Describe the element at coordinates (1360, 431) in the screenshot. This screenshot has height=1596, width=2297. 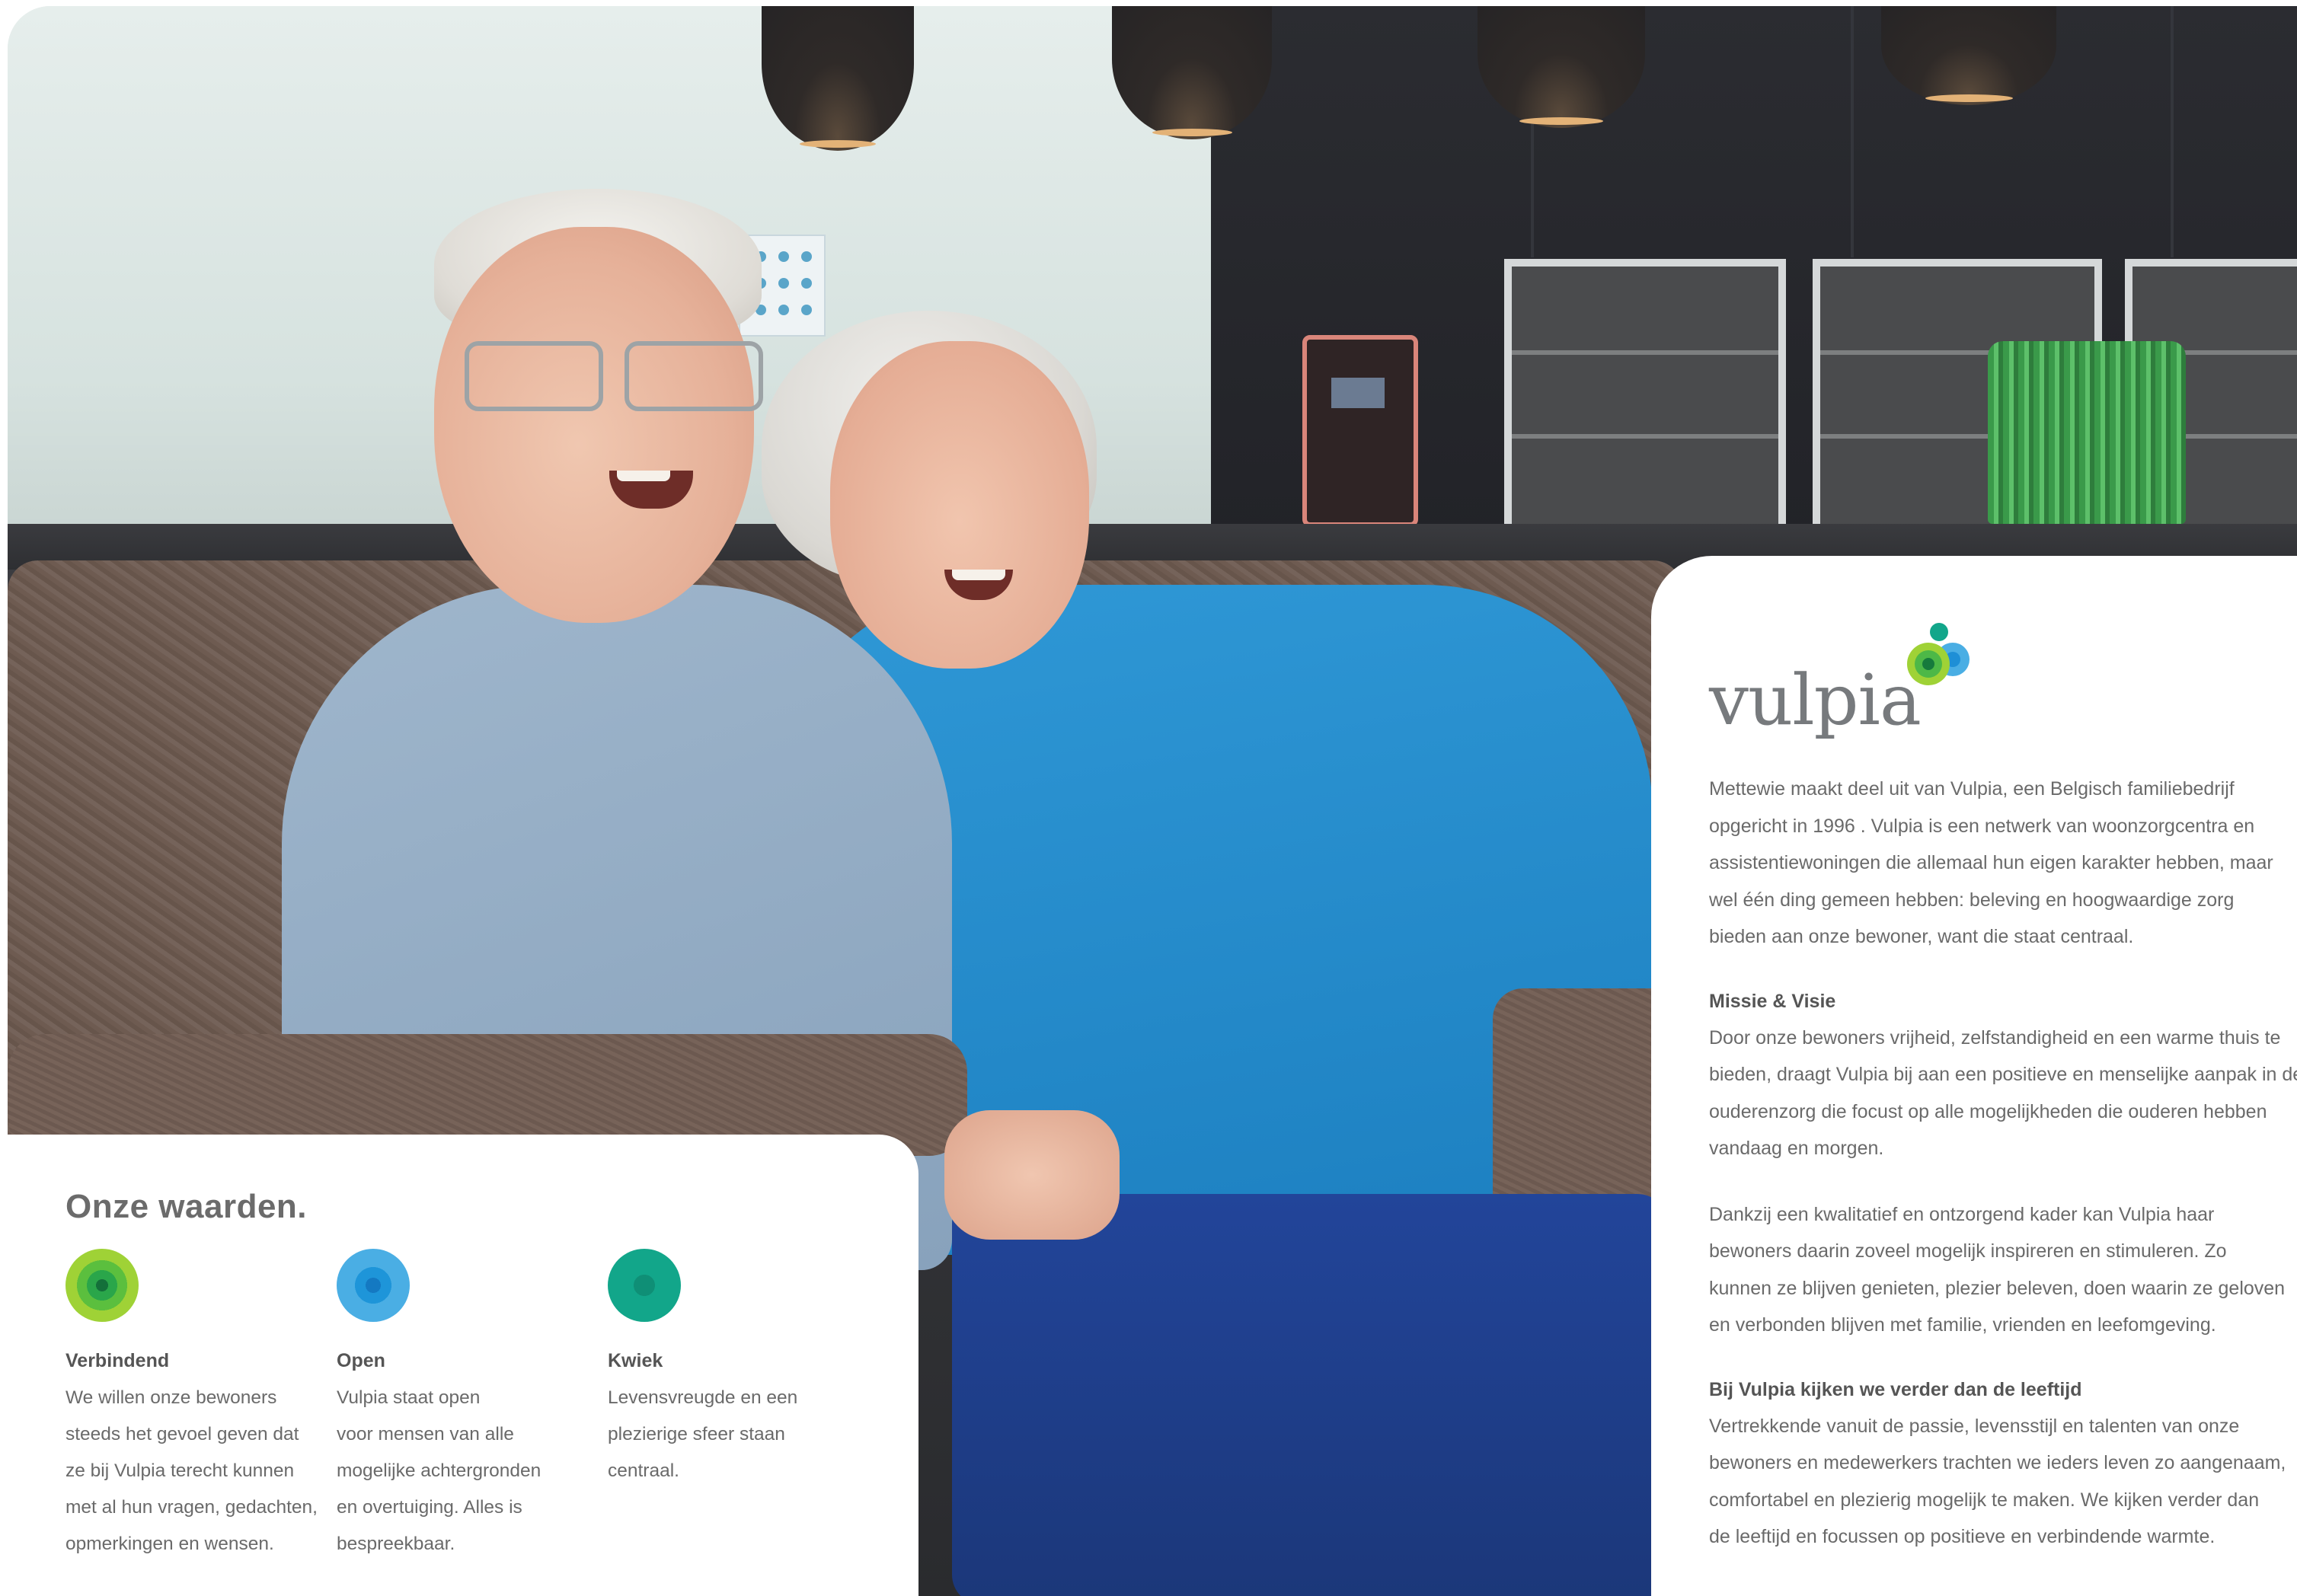
I see `coffee-machine` at that location.